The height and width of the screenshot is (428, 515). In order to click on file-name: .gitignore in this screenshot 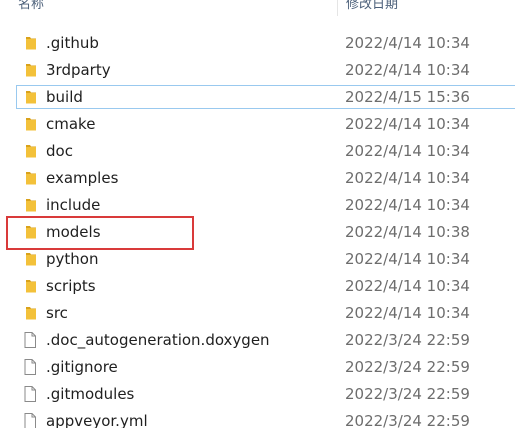, I will do `click(82, 367)`.